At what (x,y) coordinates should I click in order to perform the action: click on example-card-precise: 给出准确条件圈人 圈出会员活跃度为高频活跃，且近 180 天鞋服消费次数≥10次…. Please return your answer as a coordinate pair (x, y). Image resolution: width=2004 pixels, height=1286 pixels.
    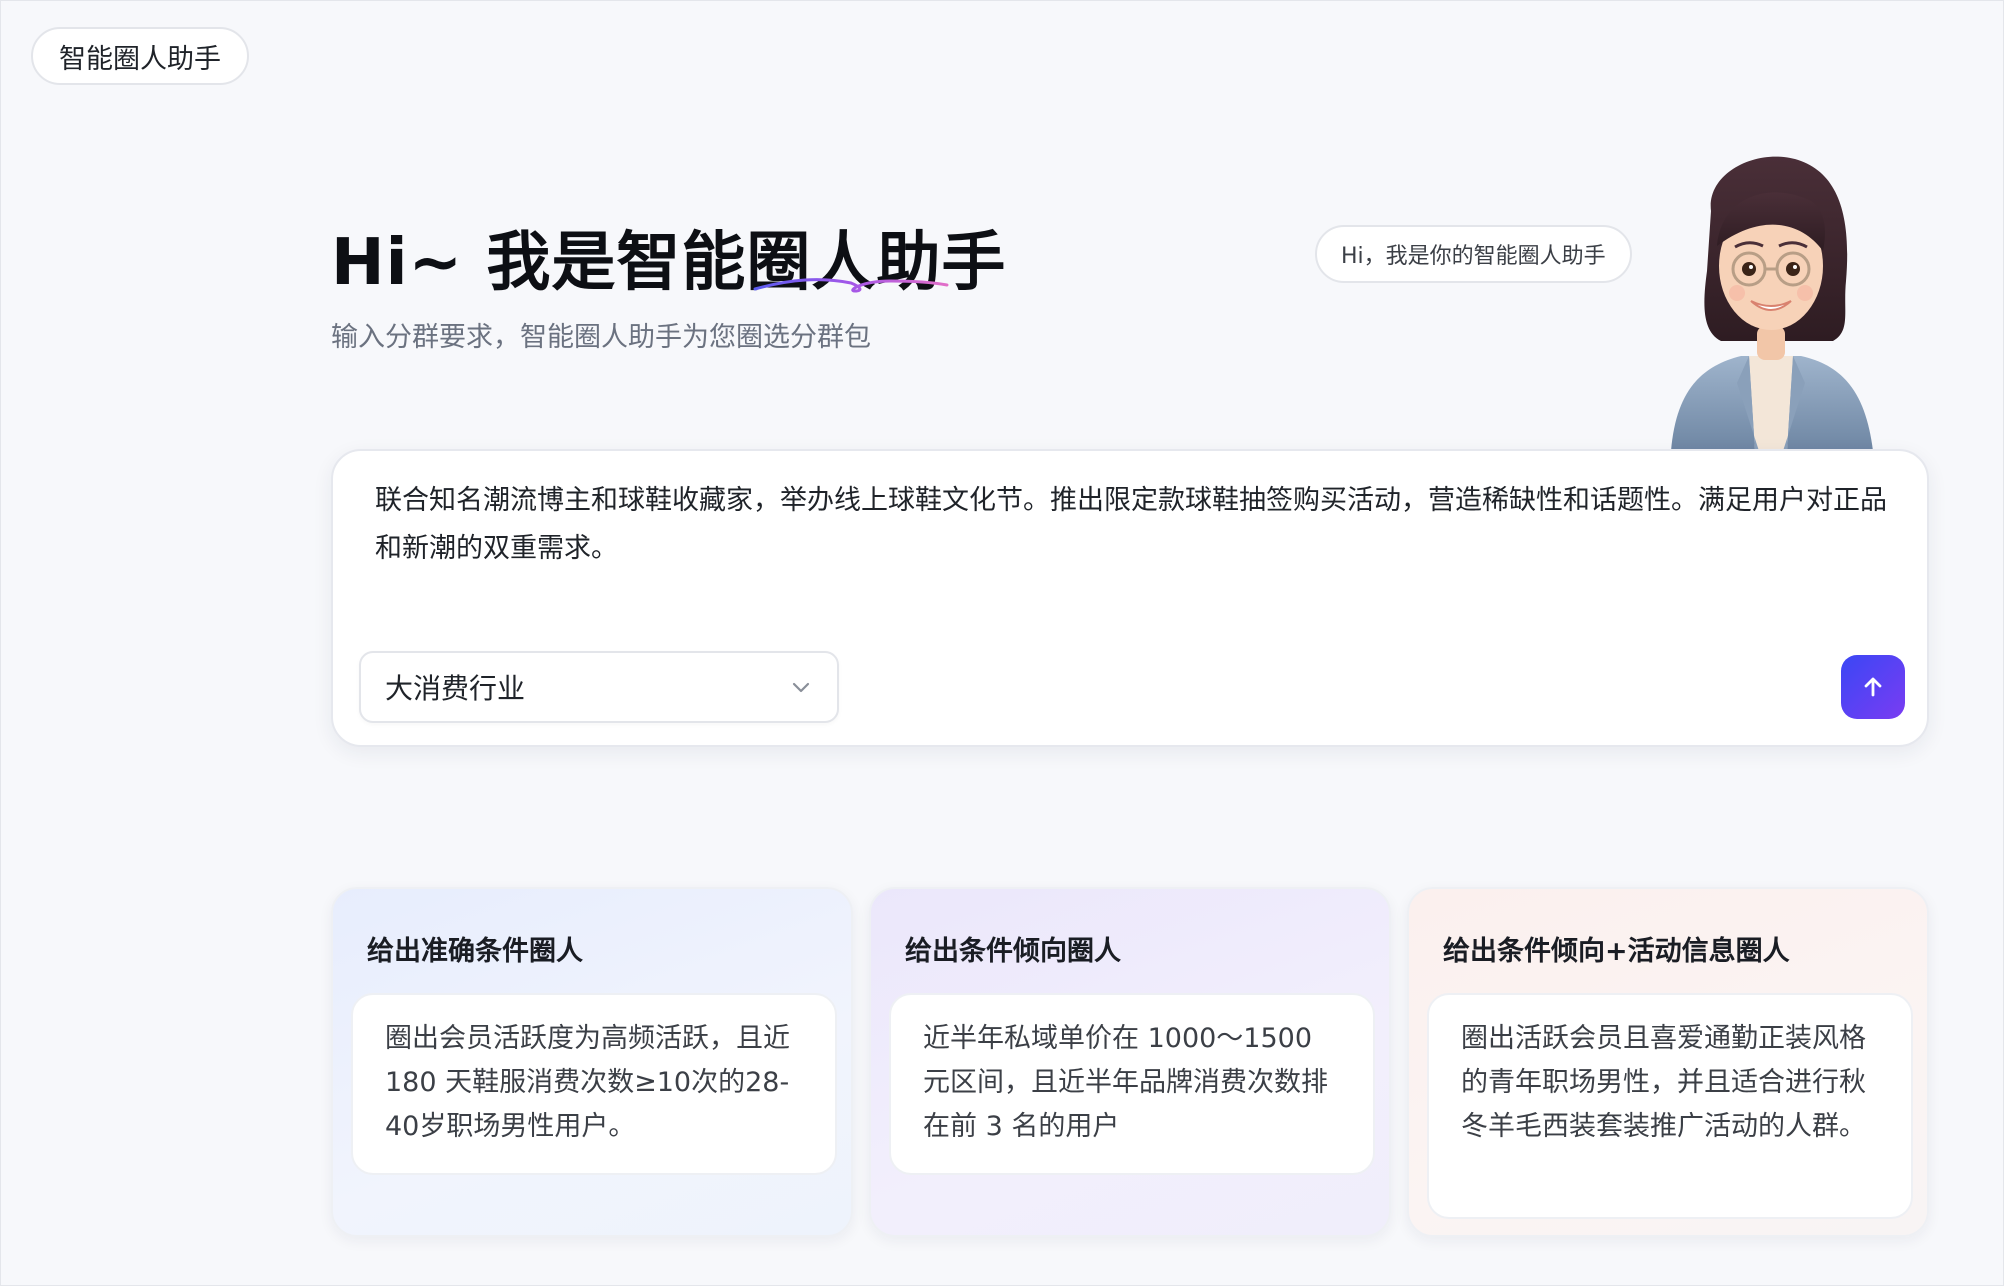
    Looking at the image, I should click on (592, 1062).